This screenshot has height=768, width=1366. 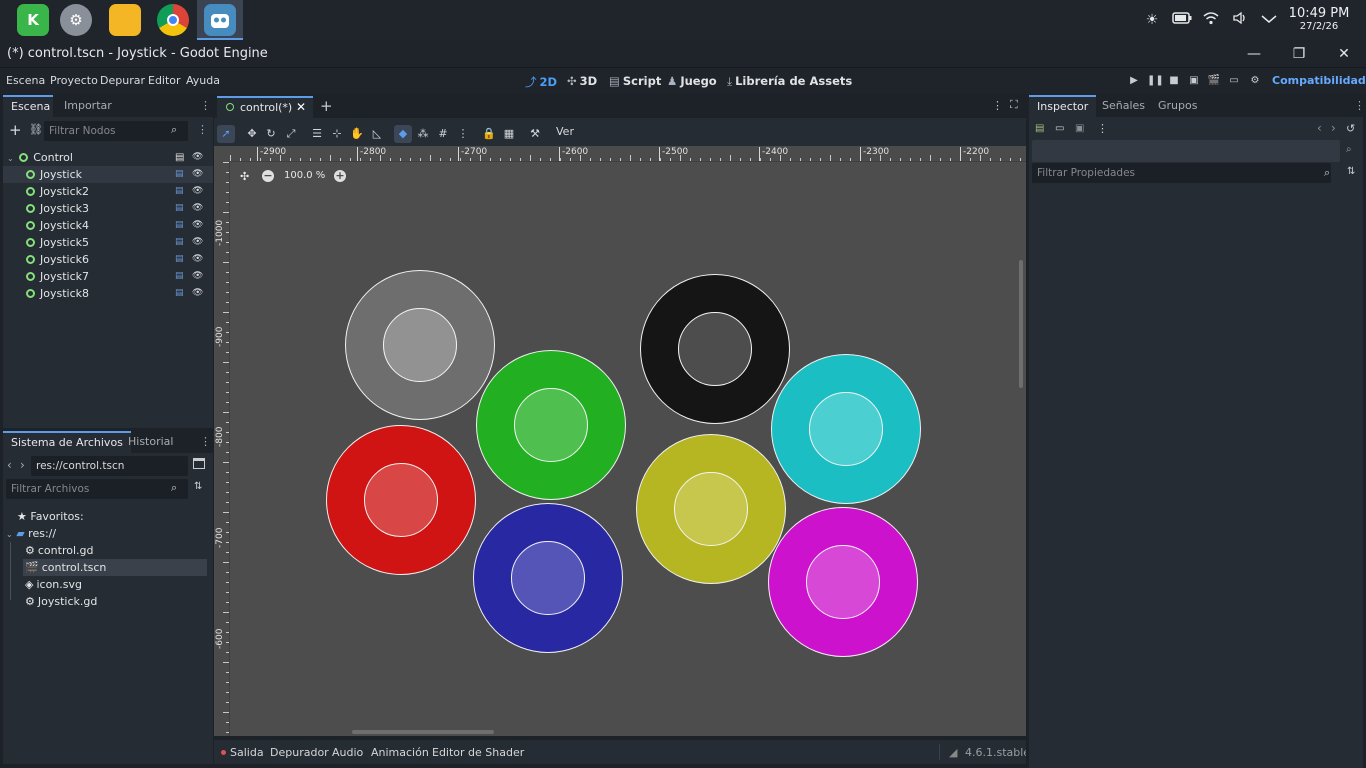 What do you see at coordinates (478, 752) in the screenshot?
I see `tab-shader-editor: Editor de Shader` at bounding box center [478, 752].